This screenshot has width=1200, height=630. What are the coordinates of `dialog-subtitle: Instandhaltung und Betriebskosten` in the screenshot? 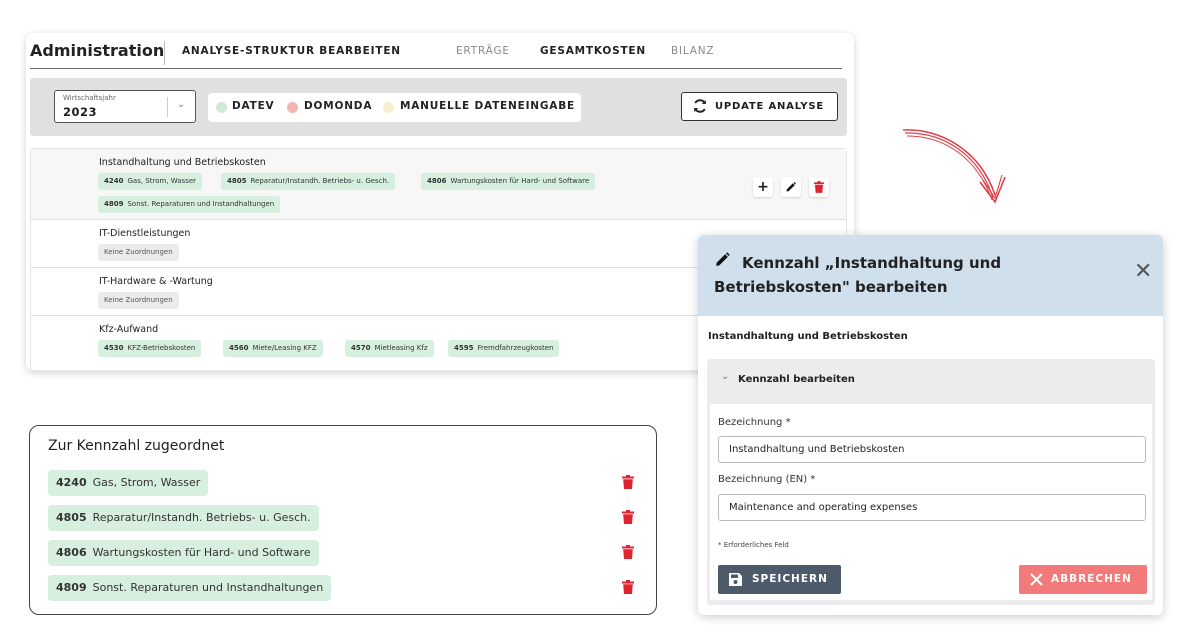 It's located at (808, 336).